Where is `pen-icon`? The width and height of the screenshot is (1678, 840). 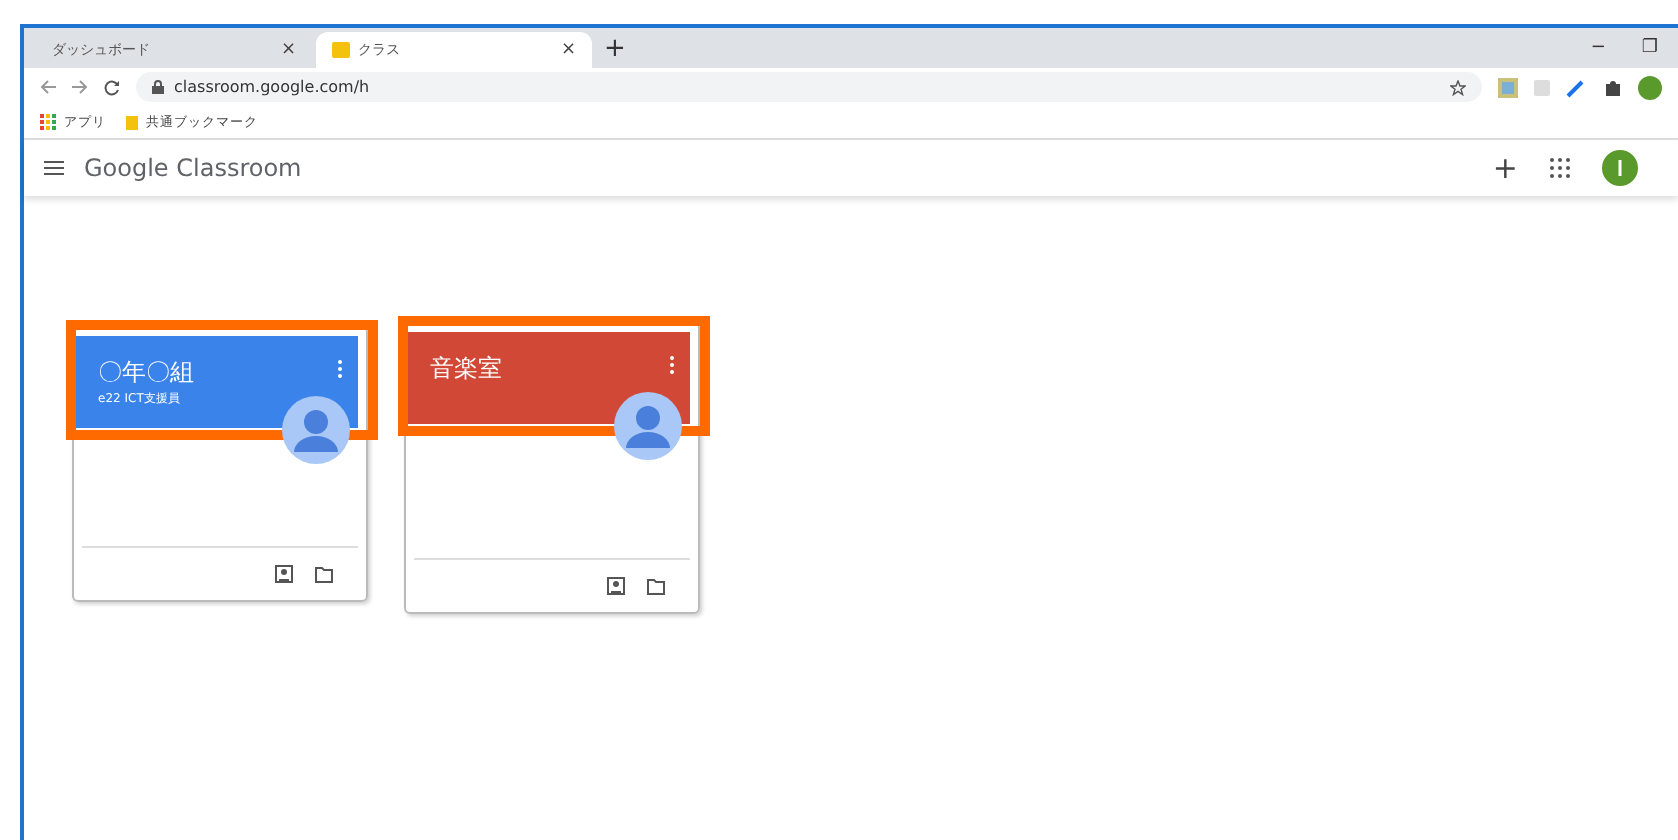 pen-icon is located at coordinates (1576, 87).